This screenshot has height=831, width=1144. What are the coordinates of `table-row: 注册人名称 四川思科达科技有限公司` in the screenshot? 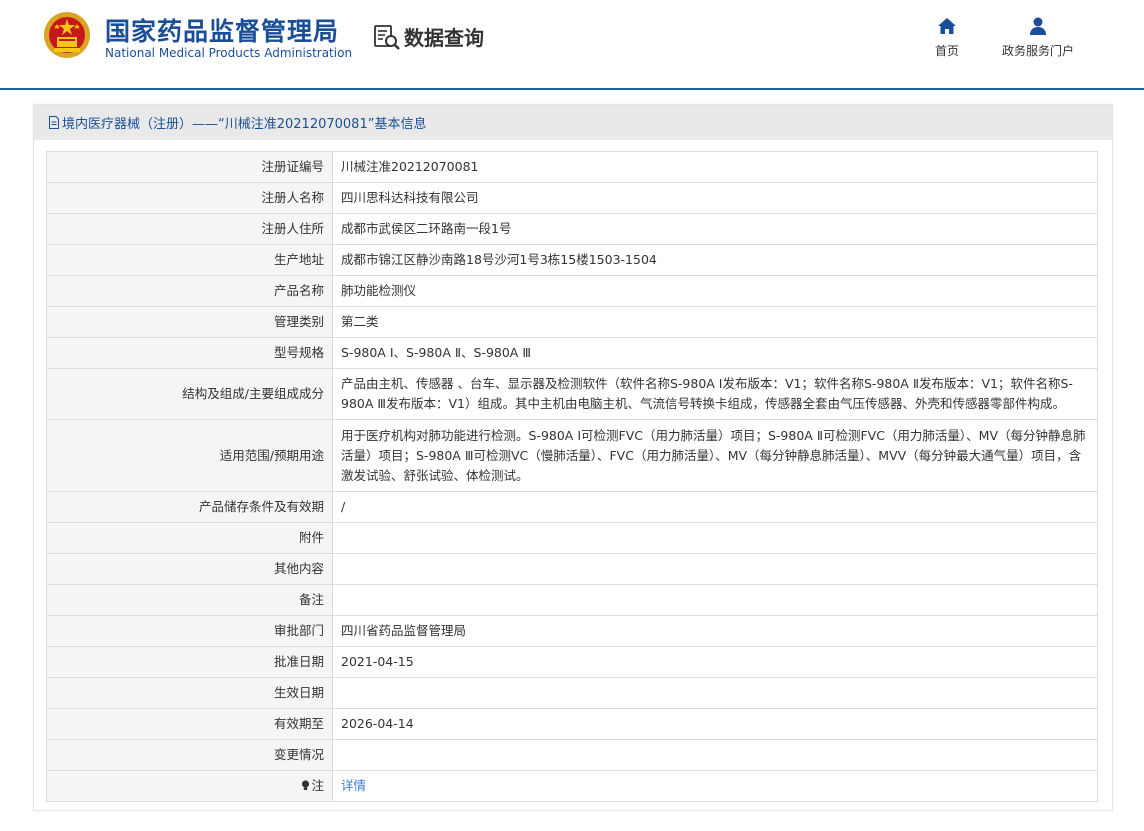 It's located at (572, 198).